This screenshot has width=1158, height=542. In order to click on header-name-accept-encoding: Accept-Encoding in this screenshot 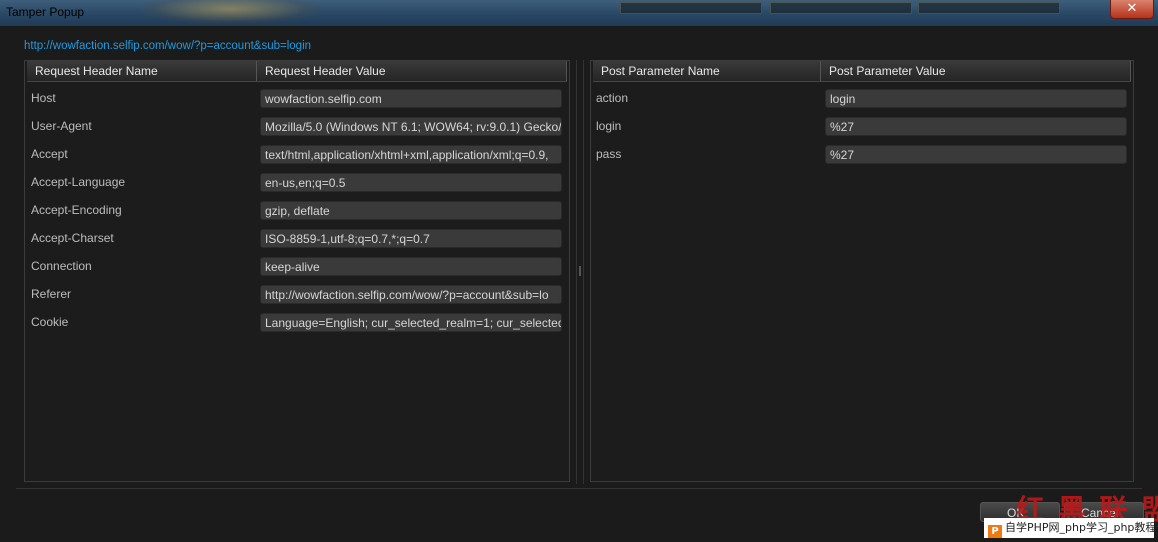, I will do `click(76, 210)`.